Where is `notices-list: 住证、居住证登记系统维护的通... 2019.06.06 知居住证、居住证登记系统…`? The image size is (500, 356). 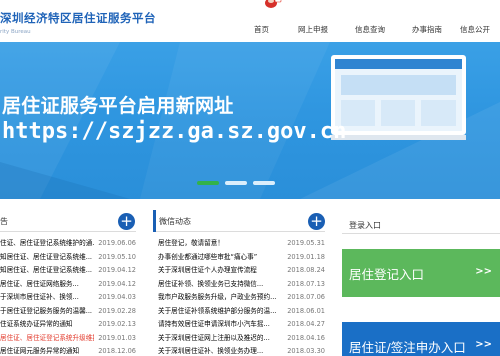 notices-list: 住证、居住证登记系统维护的通... 2019.06.06 知居住证、居住证登记系统… is located at coordinates (68, 296).